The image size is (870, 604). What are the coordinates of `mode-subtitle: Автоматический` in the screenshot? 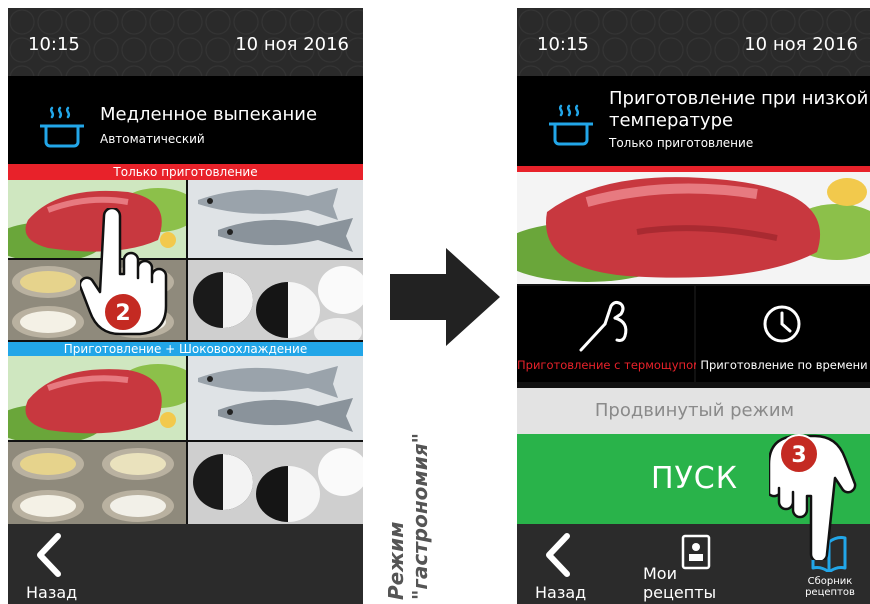 It's located at (152, 139).